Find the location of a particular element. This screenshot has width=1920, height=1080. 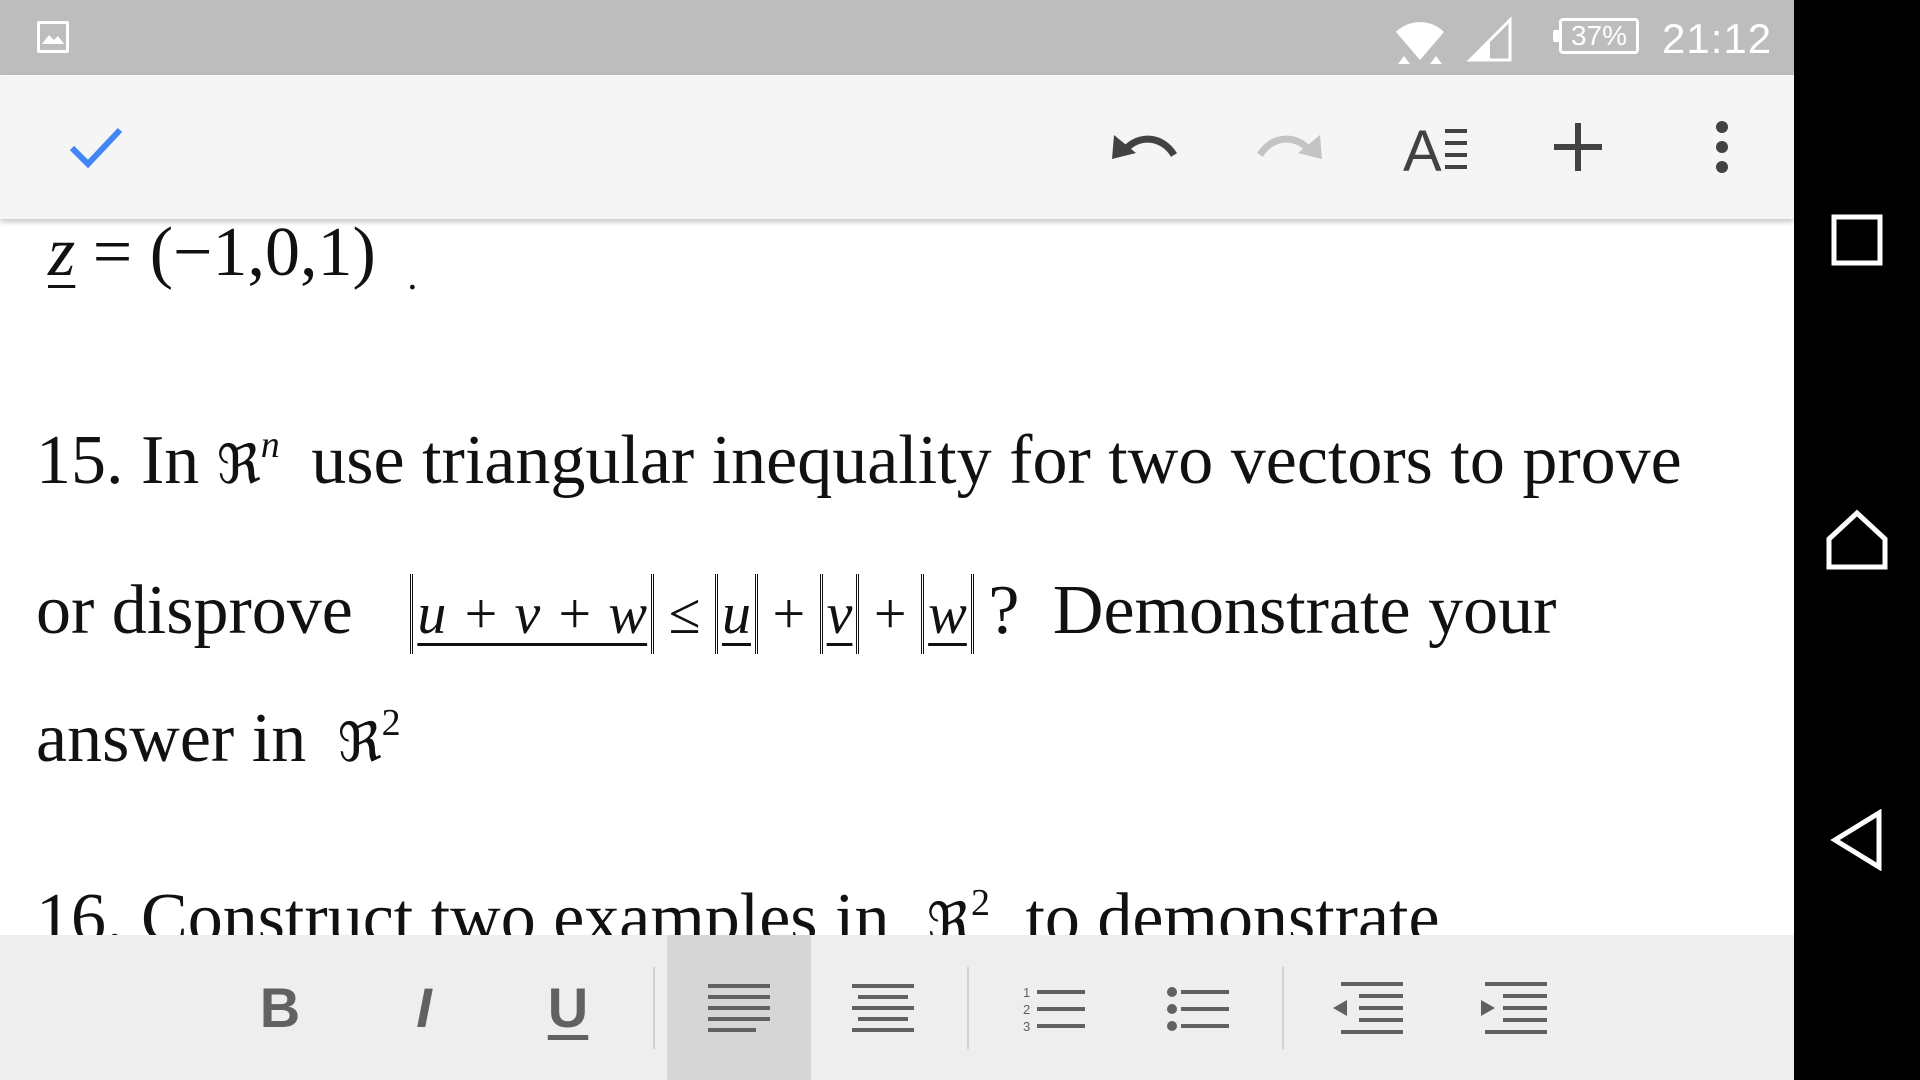

z-value: = (−1,0,1) is located at coordinates (225, 255).